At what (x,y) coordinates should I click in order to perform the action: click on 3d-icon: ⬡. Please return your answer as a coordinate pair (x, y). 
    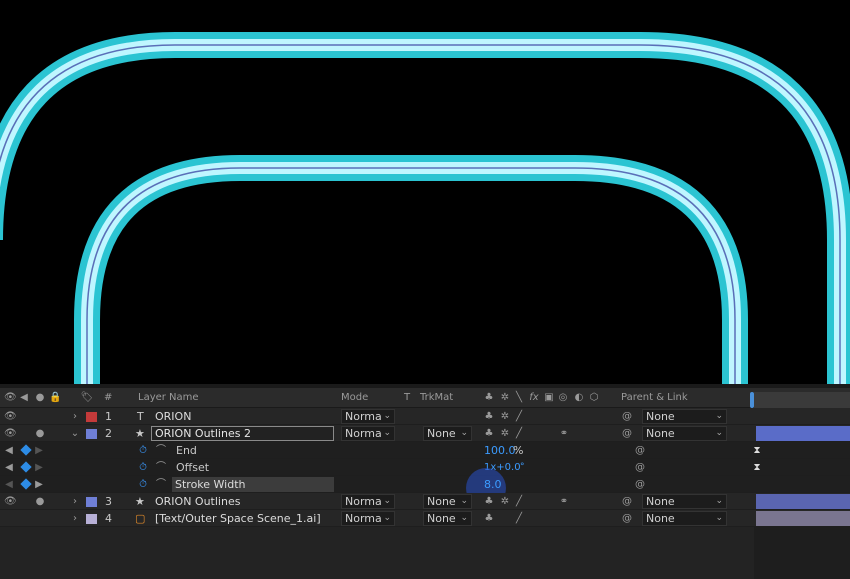
    Looking at the image, I should click on (594, 398).